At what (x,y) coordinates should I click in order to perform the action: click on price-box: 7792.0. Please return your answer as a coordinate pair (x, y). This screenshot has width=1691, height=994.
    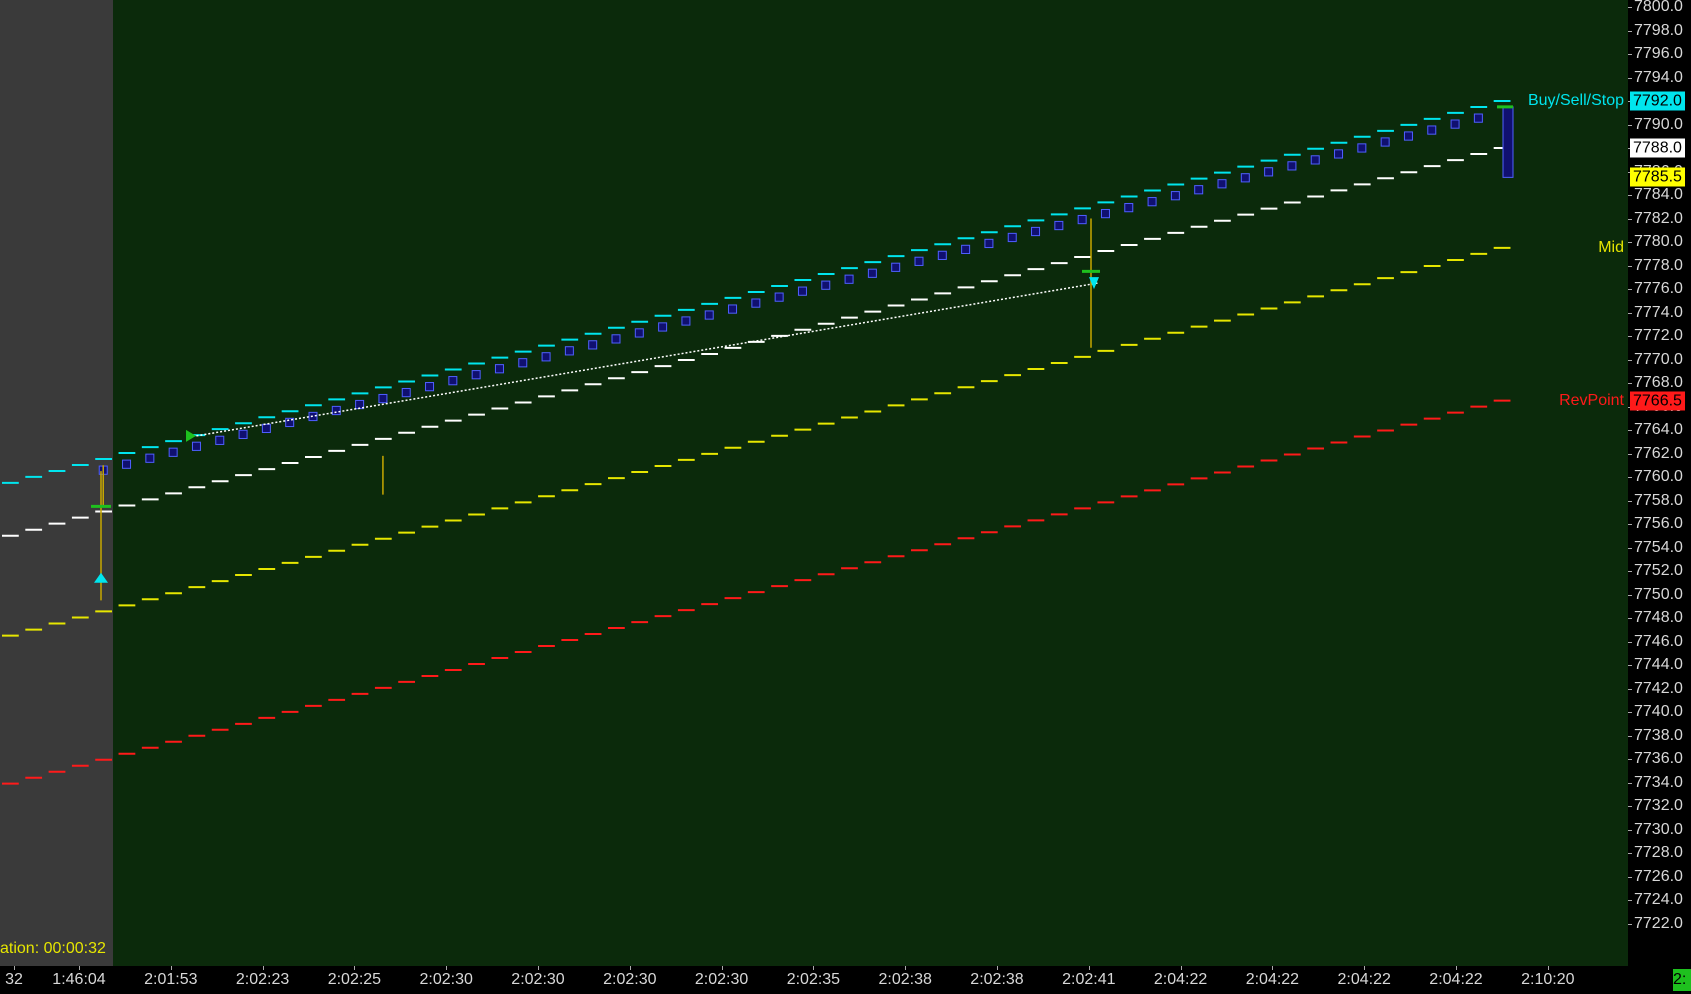
    Looking at the image, I should click on (1657, 101).